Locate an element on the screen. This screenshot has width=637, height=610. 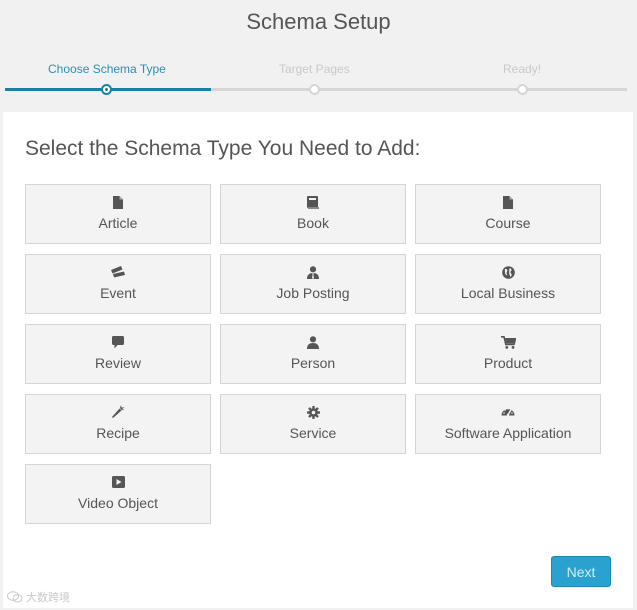
cart-icon is located at coordinates (508, 342).